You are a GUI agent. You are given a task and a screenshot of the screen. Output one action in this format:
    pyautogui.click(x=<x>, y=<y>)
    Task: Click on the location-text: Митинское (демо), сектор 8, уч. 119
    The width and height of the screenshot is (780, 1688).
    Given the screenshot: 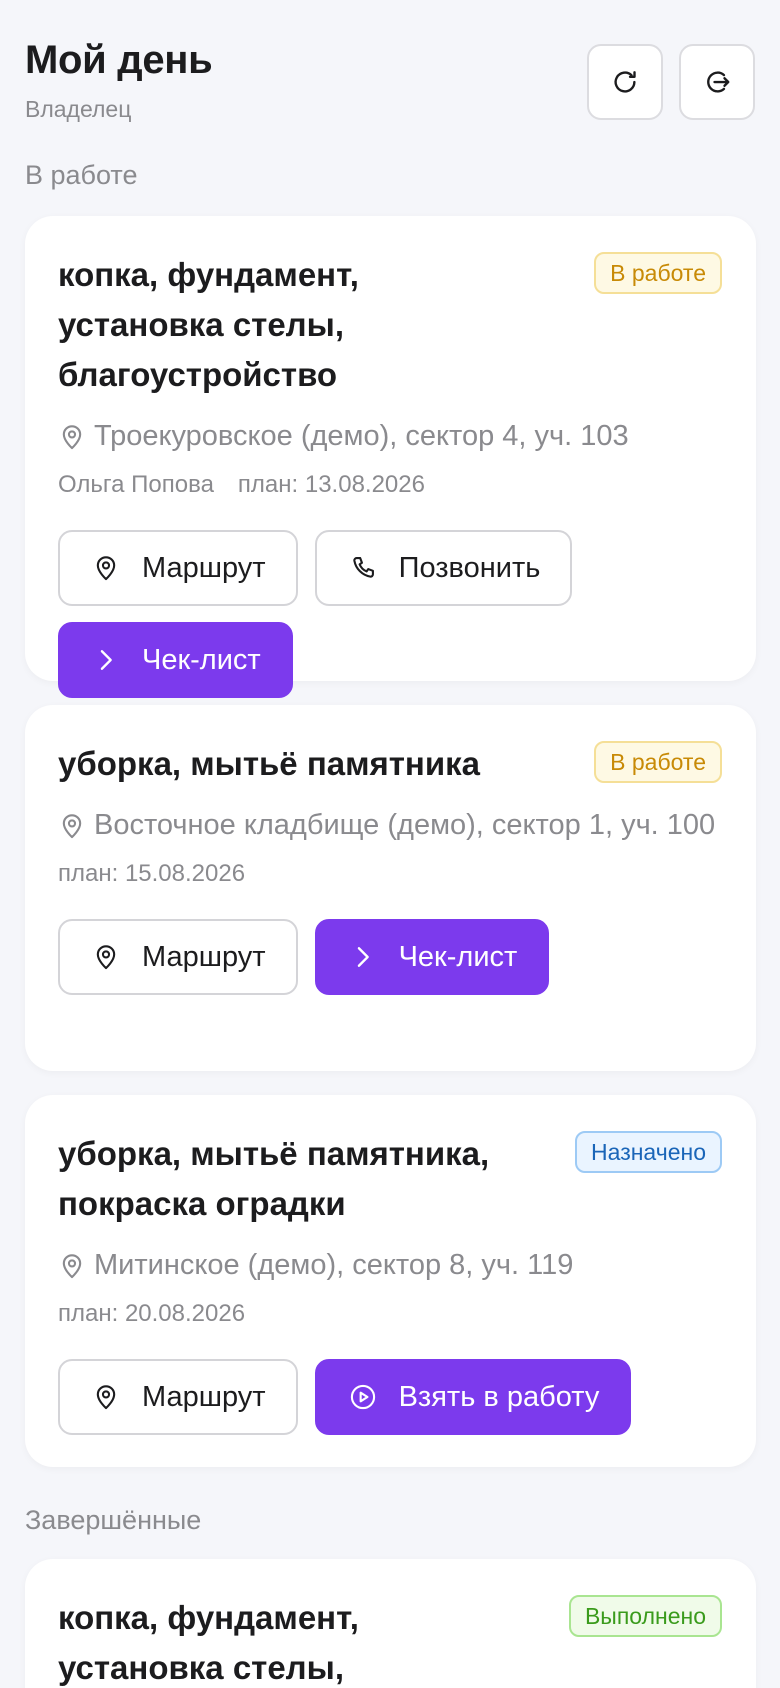 What is the action you would take?
    pyautogui.click(x=334, y=1265)
    